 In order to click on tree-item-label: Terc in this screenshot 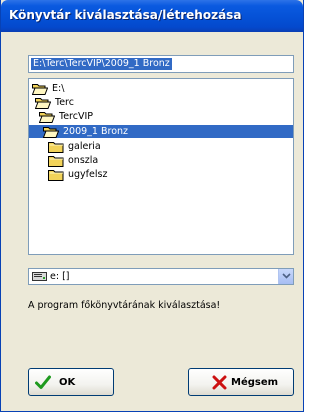, I will do `click(64, 102)`.